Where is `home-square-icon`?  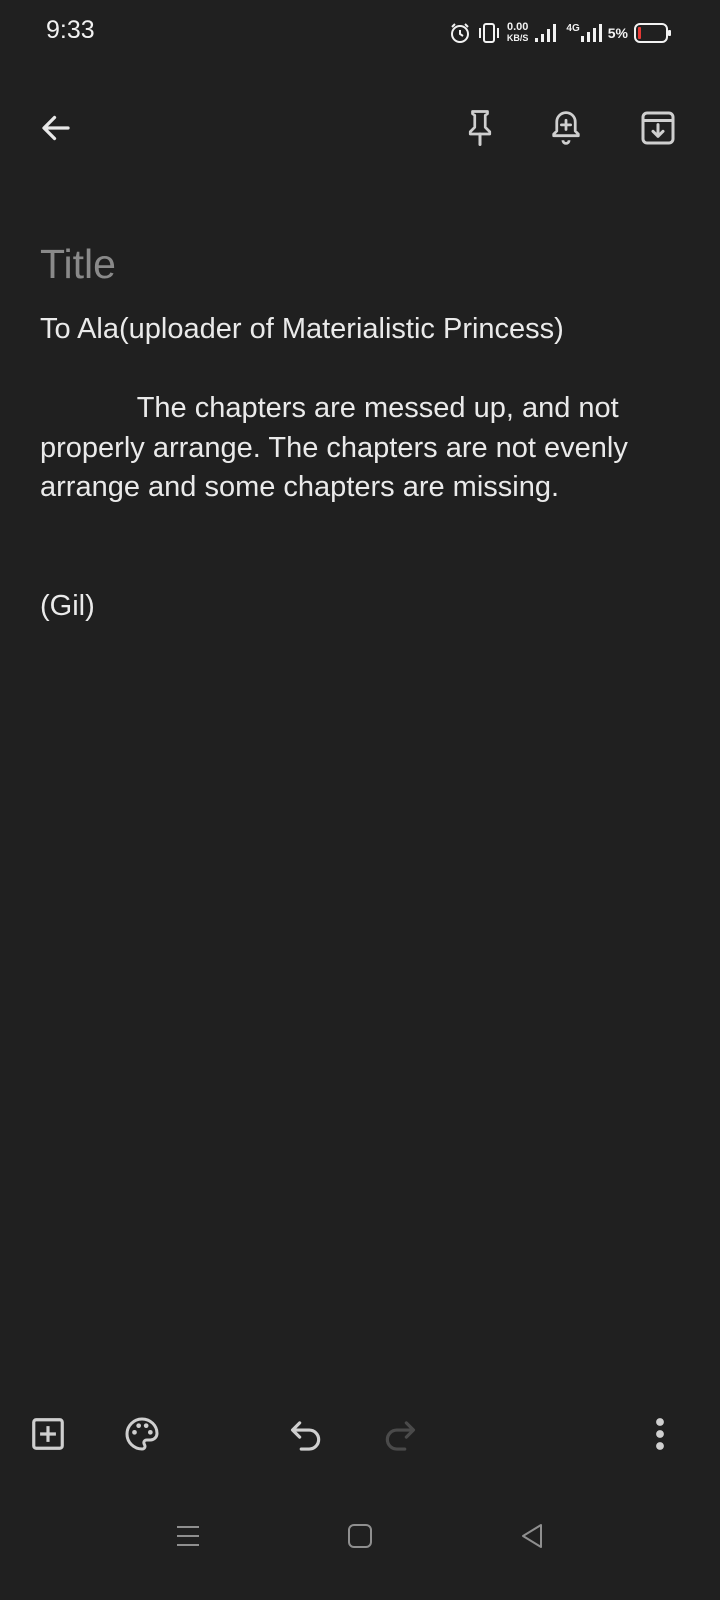 home-square-icon is located at coordinates (360, 1538).